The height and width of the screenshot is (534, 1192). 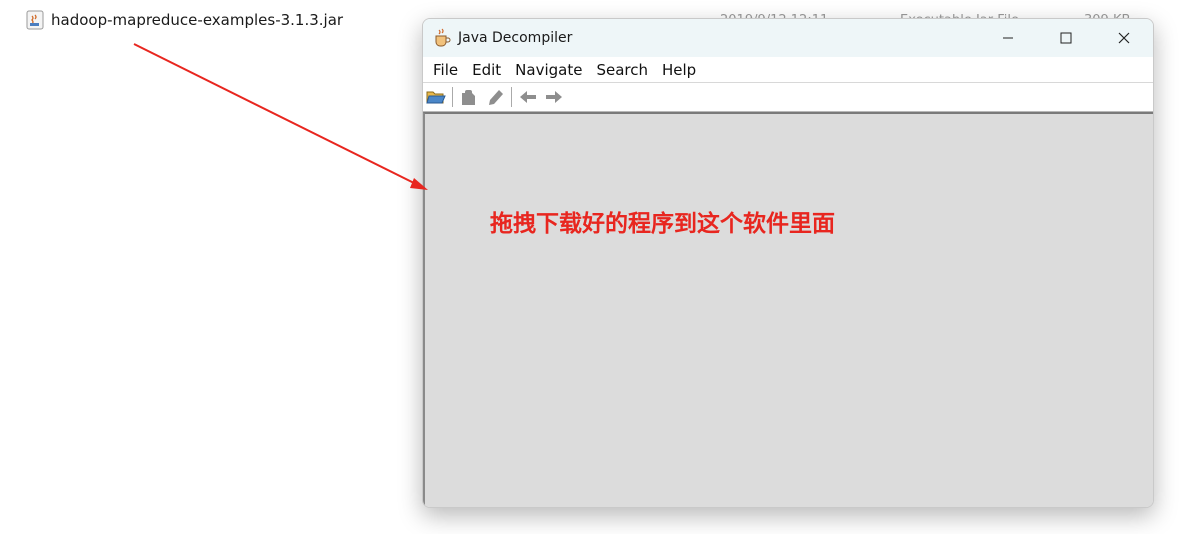 I want to click on maximize-button, so click(x=1066, y=38).